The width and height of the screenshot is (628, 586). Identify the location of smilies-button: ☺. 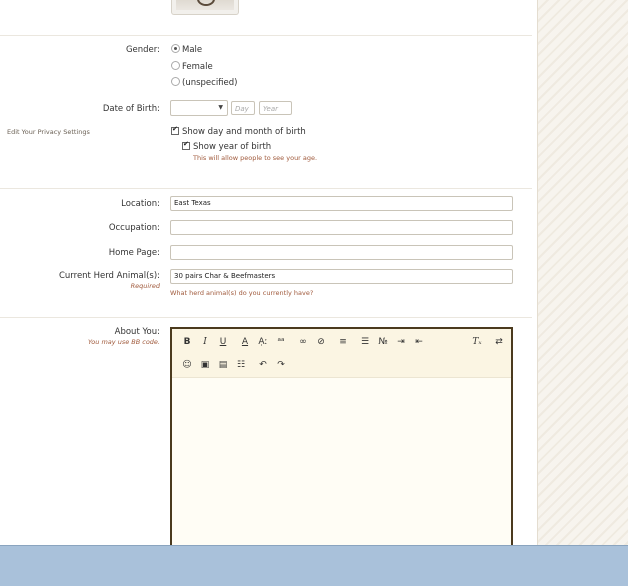
(187, 365).